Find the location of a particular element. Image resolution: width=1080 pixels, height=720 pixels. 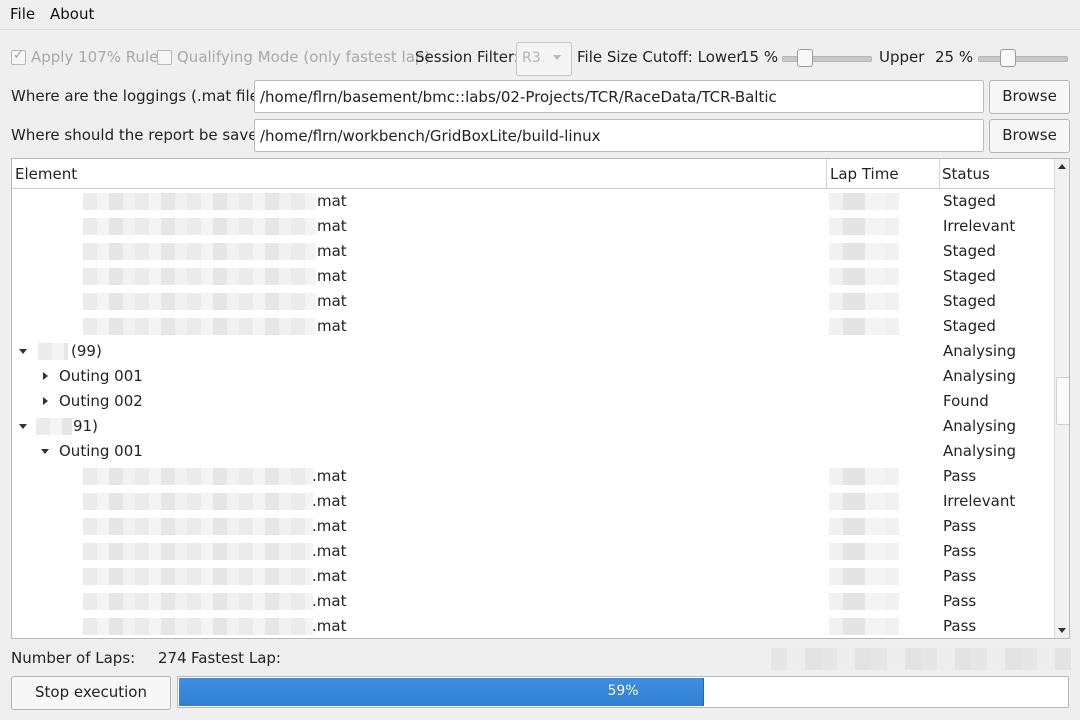

vertical-scrollbar is located at coordinates (1061, 398).